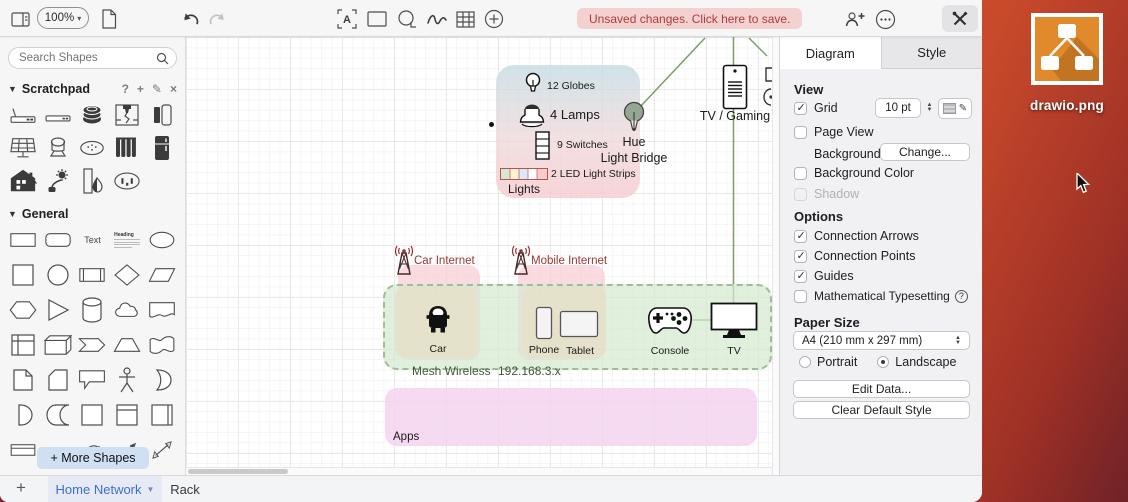 The height and width of the screenshot is (502, 1128). What do you see at coordinates (92, 214) in the screenshot?
I see `general-section-header: ▼ General` at bounding box center [92, 214].